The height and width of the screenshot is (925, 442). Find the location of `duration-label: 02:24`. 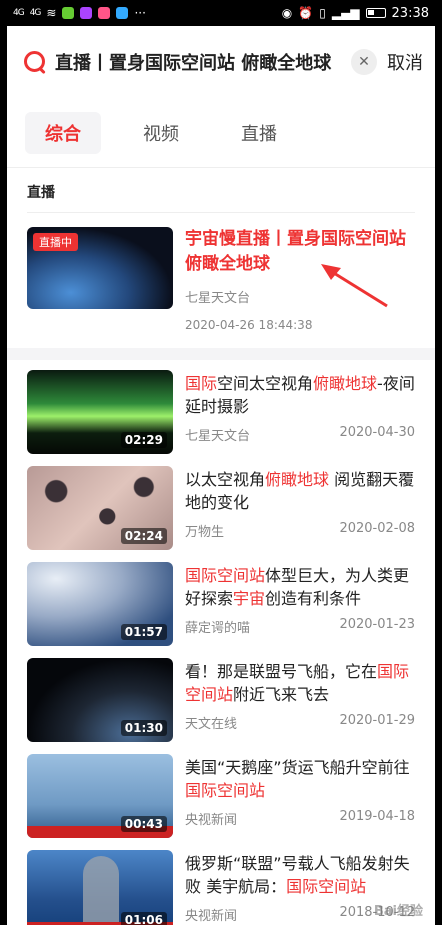

duration-label: 02:24 is located at coordinates (143, 536).